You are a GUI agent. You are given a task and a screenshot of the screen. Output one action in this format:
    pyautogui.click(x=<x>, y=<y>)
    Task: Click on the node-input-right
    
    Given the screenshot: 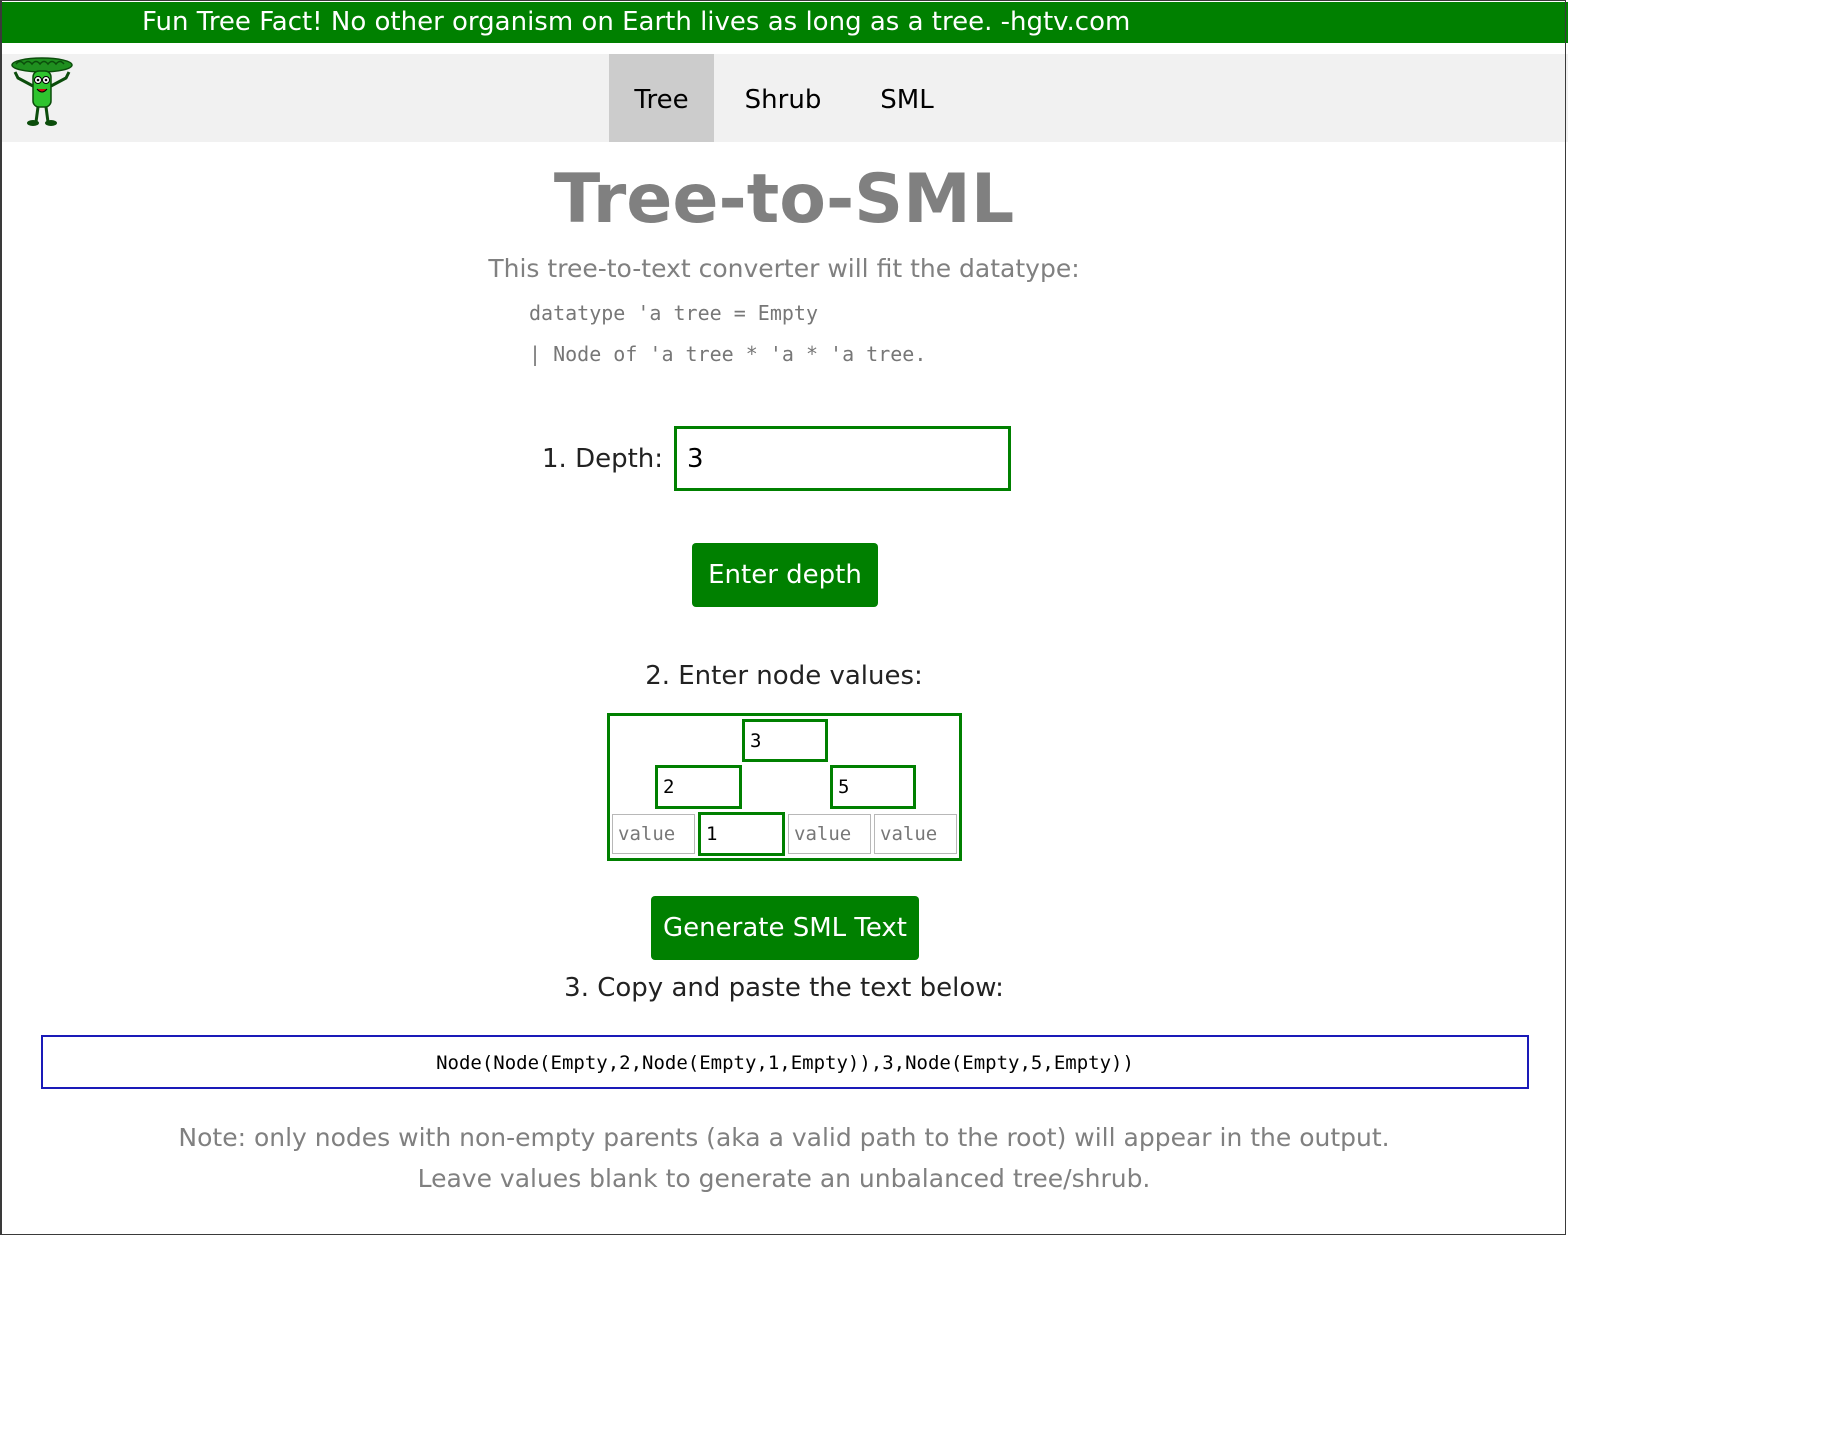 What is the action you would take?
    pyautogui.click(x=873, y=787)
    